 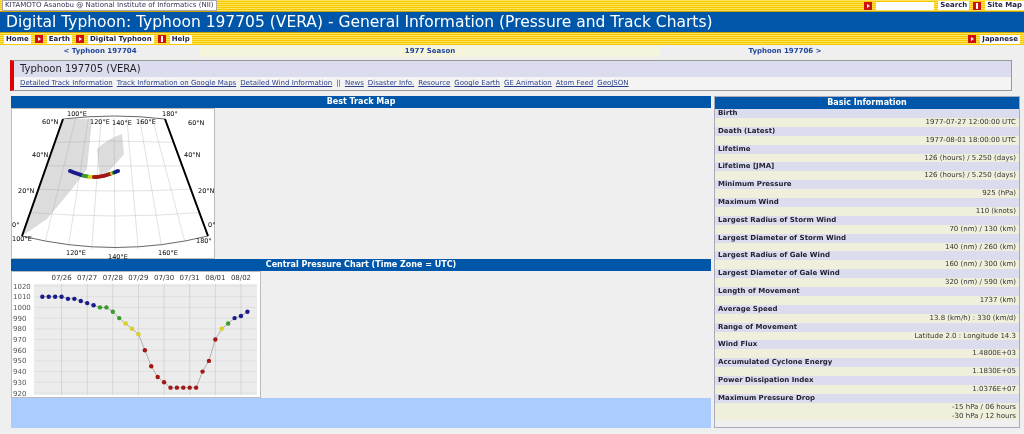 I want to click on page-title: Digital Typhoon: Typhoon 197705 (VERA) - General Information (Pressure and Track Charts), so click(x=512, y=22).